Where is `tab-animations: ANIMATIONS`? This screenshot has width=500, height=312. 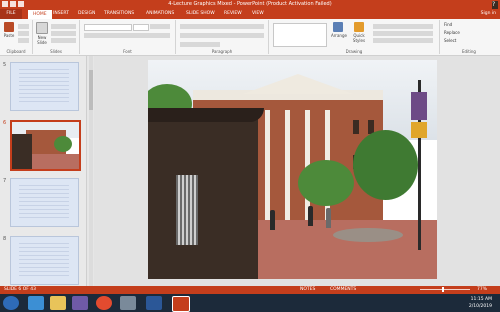
tab-animations: ANIMATIONS is located at coordinates (160, 13).